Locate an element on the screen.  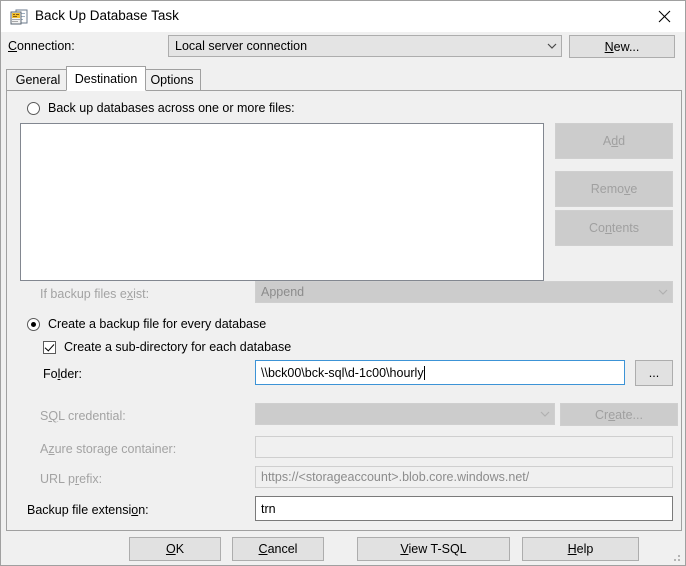
backup-task-icon is located at coordinates (19, 17).